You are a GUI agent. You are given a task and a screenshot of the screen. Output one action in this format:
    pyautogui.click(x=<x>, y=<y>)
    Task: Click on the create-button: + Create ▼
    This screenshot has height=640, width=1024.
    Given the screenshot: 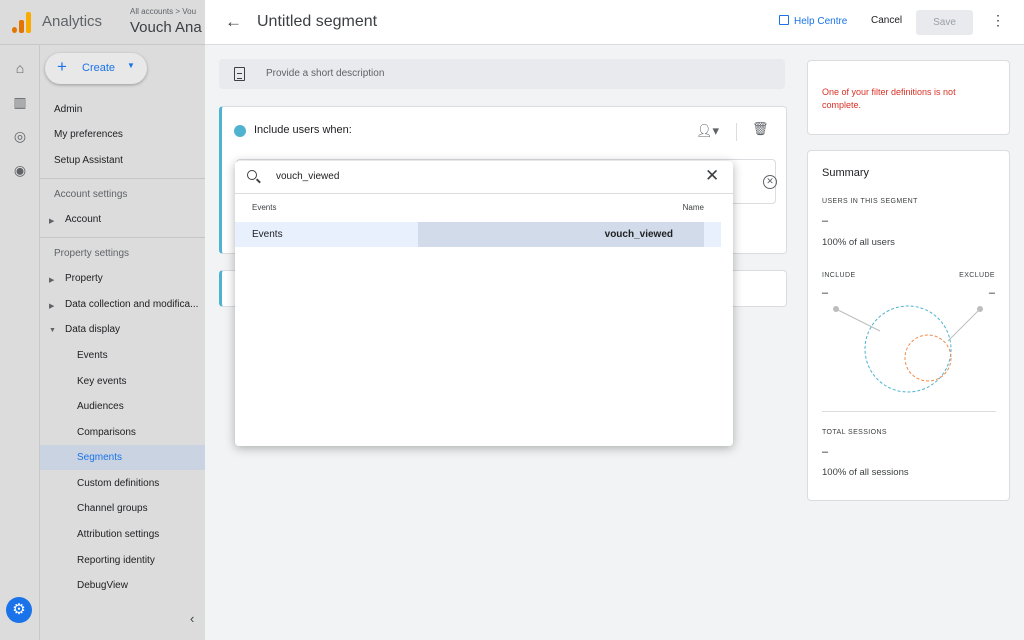 What is the action you would take?
    pyautogui.click(x=96, y=68)
    